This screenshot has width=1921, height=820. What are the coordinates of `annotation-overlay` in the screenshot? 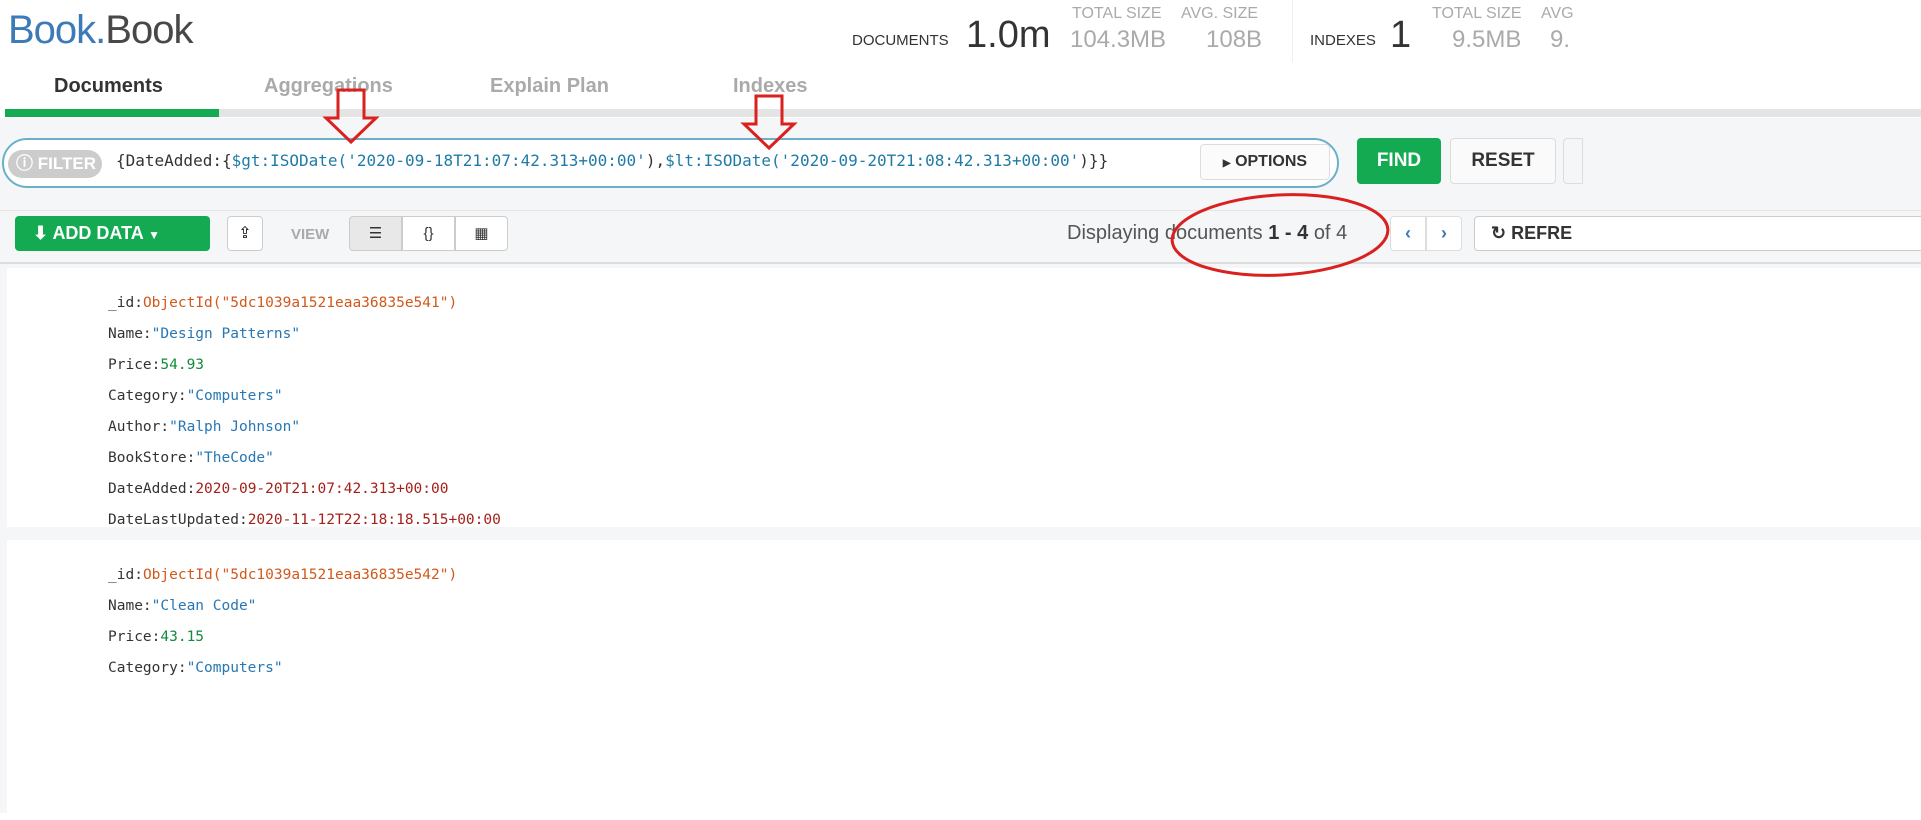 It's located at (856, 182).